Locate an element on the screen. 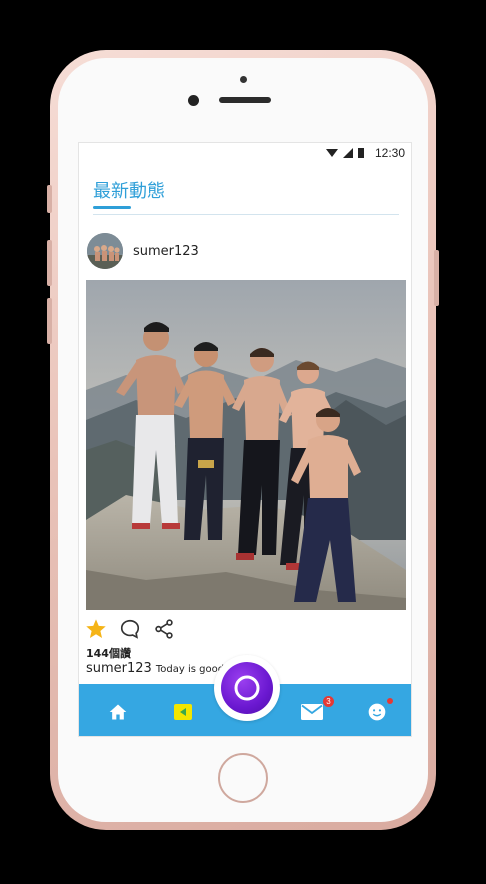 Image resolution: width=486 pixels, height=884 pixels. header-divider is located at coordinates (246, 214).